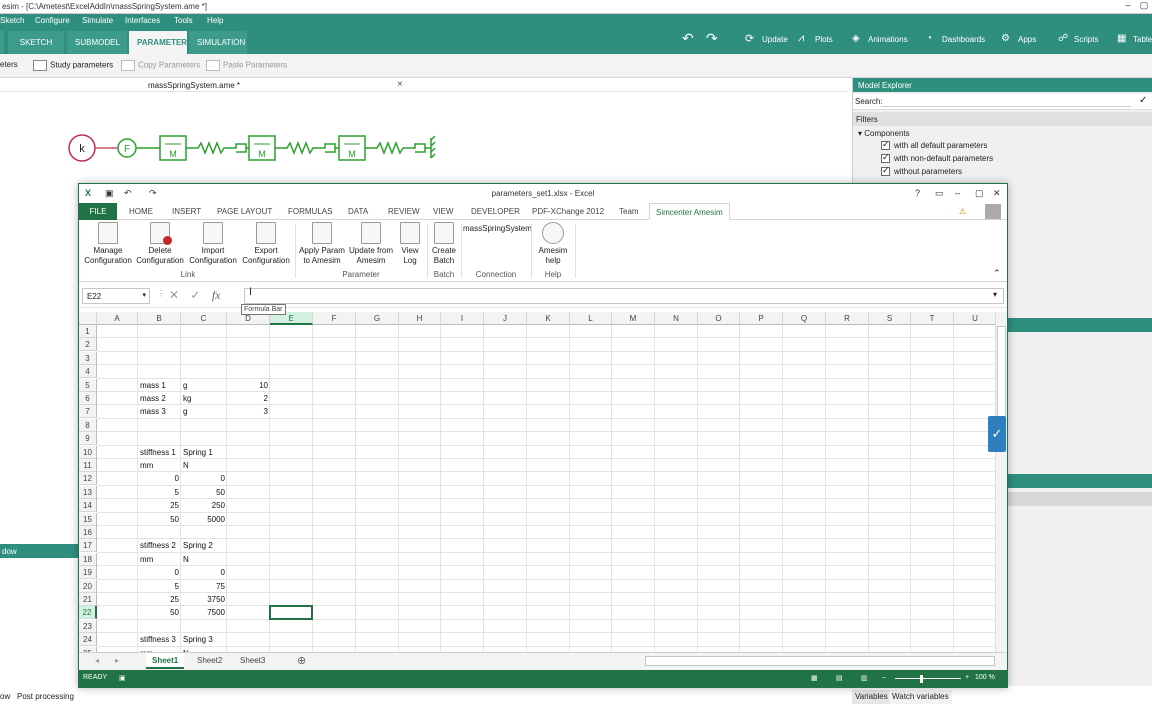 The width and height of the screenshot is (1152, 720). Describe the element at coordinates (495, 211) in the screenshot. I see `tab-developer: DEVELOPER` at that location.